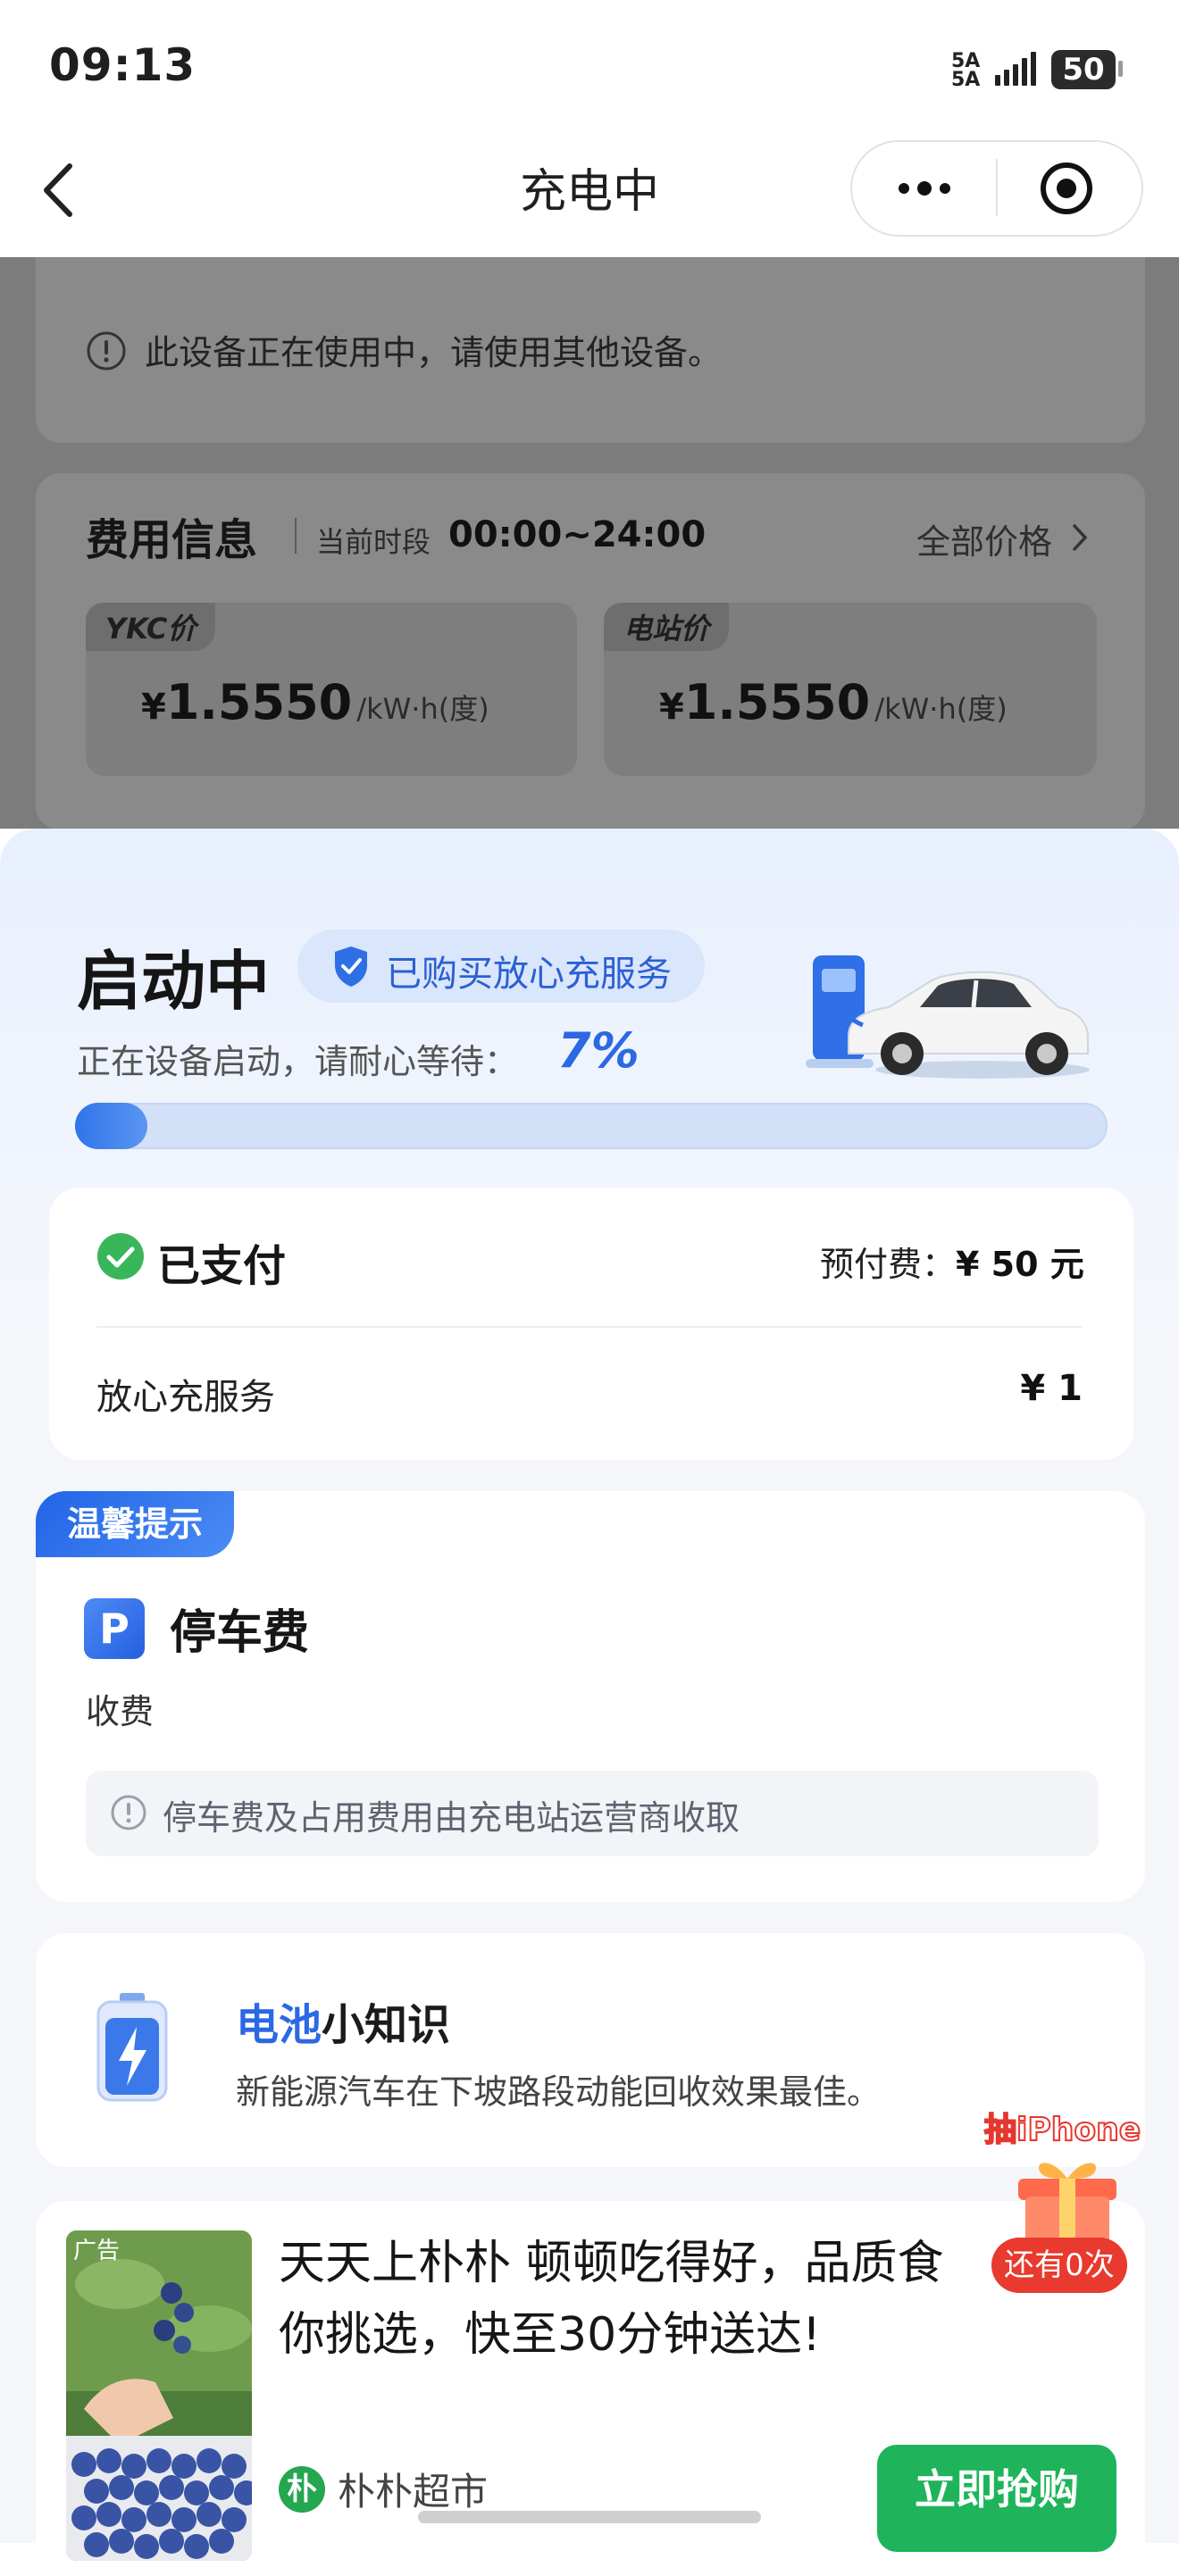  What do you see at coordinates (589, 2517) in the screenshot?
I see `home-indicator` at bounding box center [589, 2517].